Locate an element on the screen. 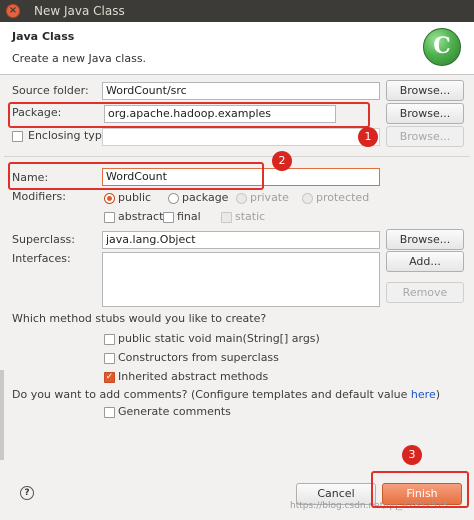  title-bar: × New Java Class is located at coordinates (237, 11).